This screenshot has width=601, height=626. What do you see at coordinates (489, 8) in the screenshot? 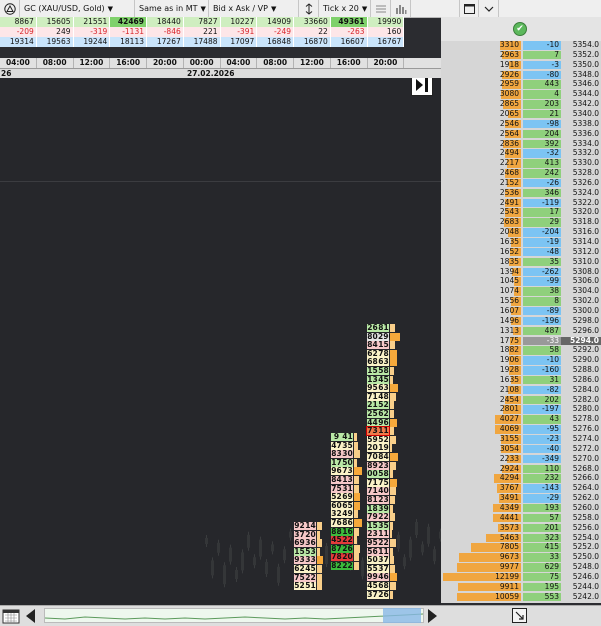
I see `chevron-down-icon` at bounding box center [489, 8].